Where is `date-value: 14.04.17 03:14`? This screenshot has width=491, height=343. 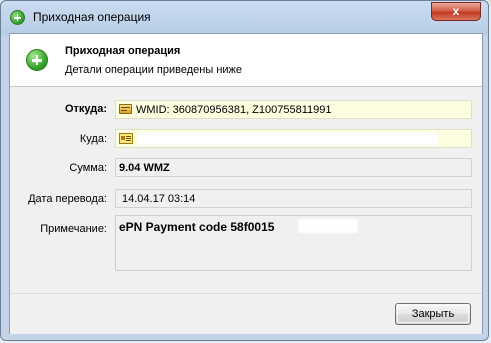
date-value: 14.04.17 03:14 is located at coordinates (159, 199).